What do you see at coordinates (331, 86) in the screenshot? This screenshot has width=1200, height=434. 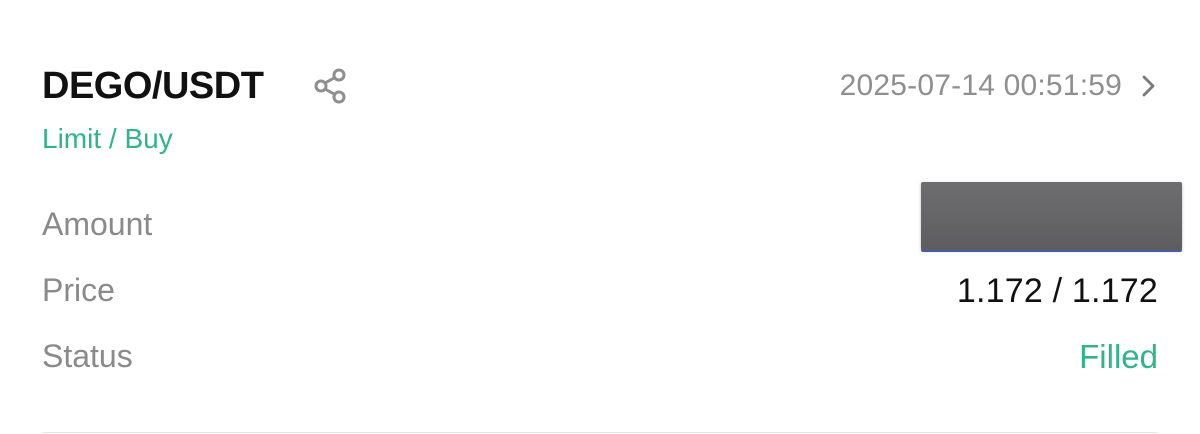 I see `share-icon` at bounding box center [331, 86].